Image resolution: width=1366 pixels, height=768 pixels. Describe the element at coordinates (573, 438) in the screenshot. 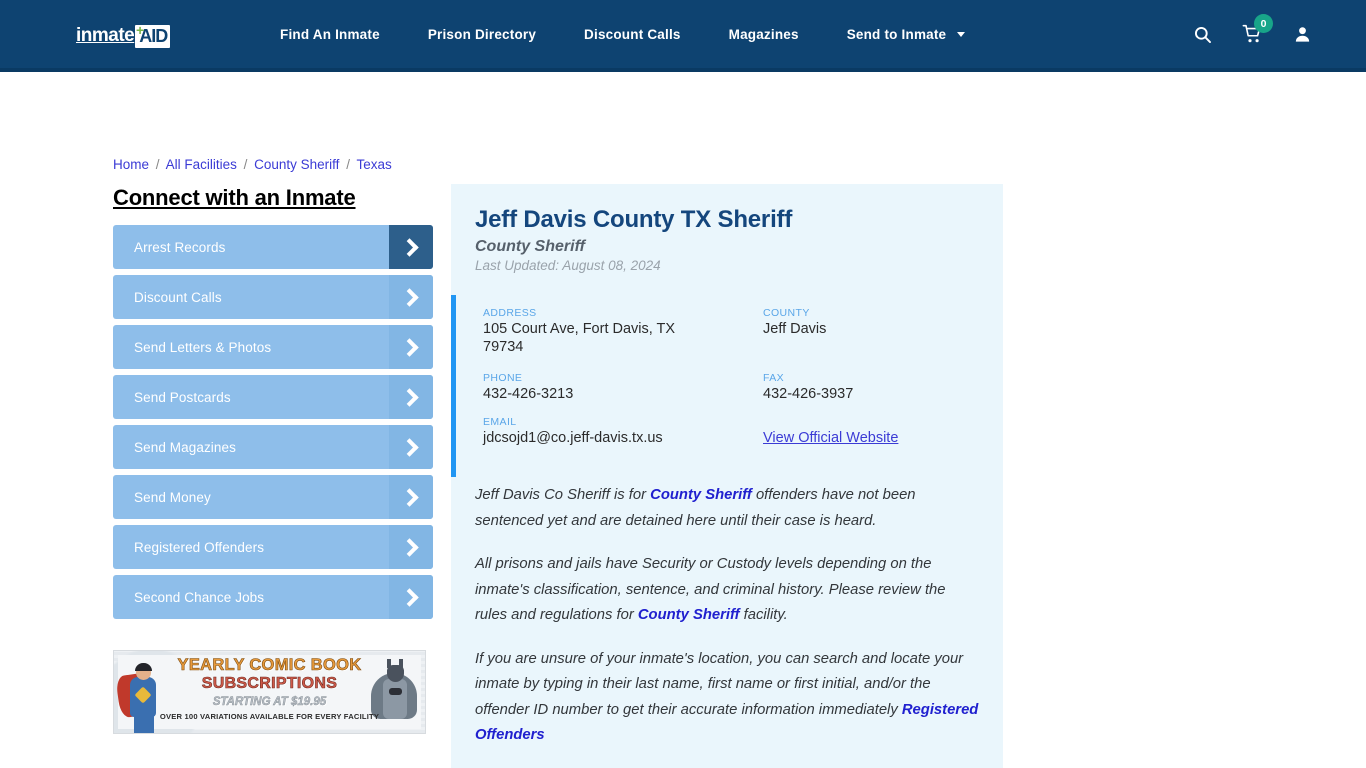

I see `contact-email-value: jdcsojd1@co.jeff-davis.tx.us` at that location.